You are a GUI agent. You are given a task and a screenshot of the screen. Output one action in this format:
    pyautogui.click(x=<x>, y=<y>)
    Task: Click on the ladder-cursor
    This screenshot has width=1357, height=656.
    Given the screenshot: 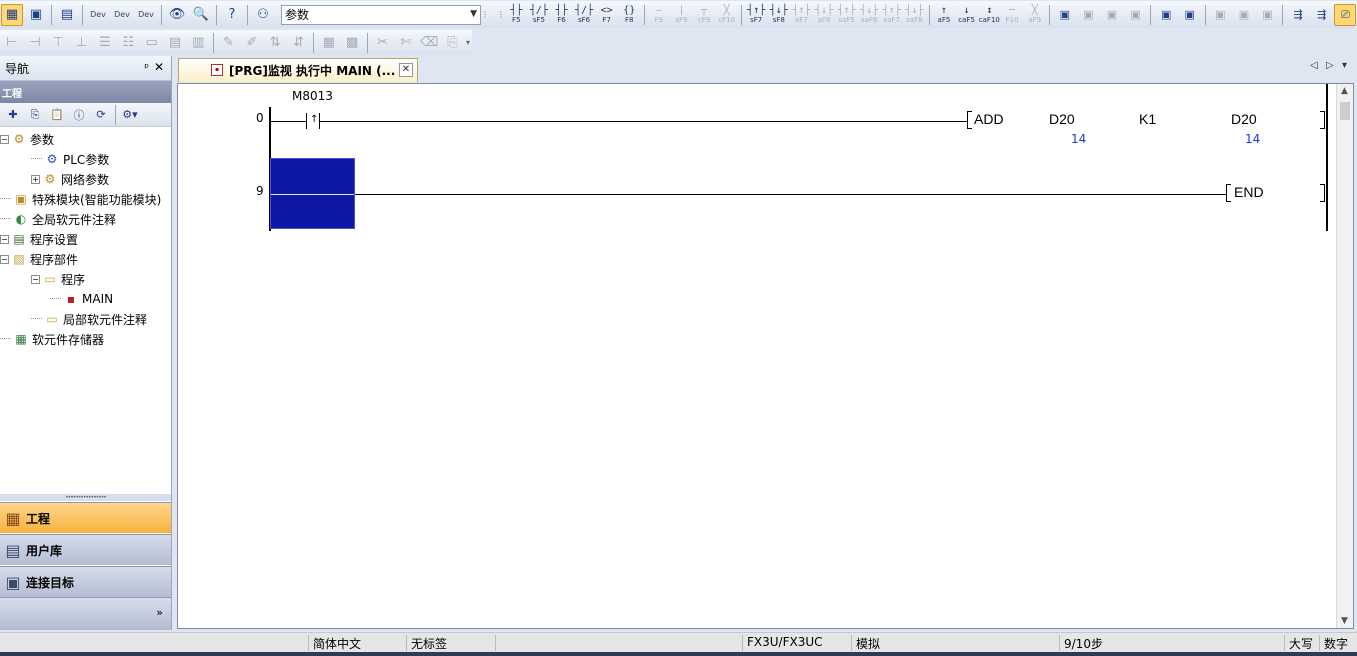 What is the action you would take?
    pyautogui.click(x=312, y=193)
    